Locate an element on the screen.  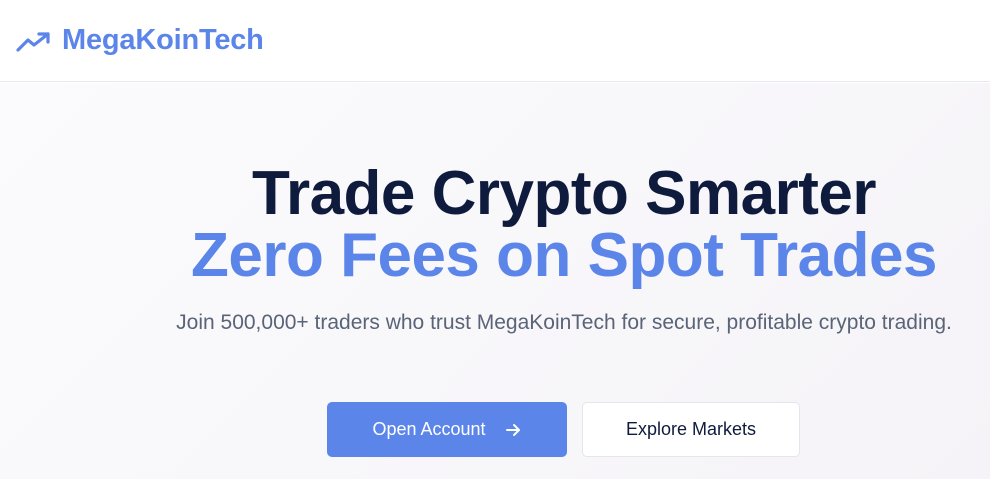
explore-markets-label: Explore Markets is located at coordinates (691, 429).